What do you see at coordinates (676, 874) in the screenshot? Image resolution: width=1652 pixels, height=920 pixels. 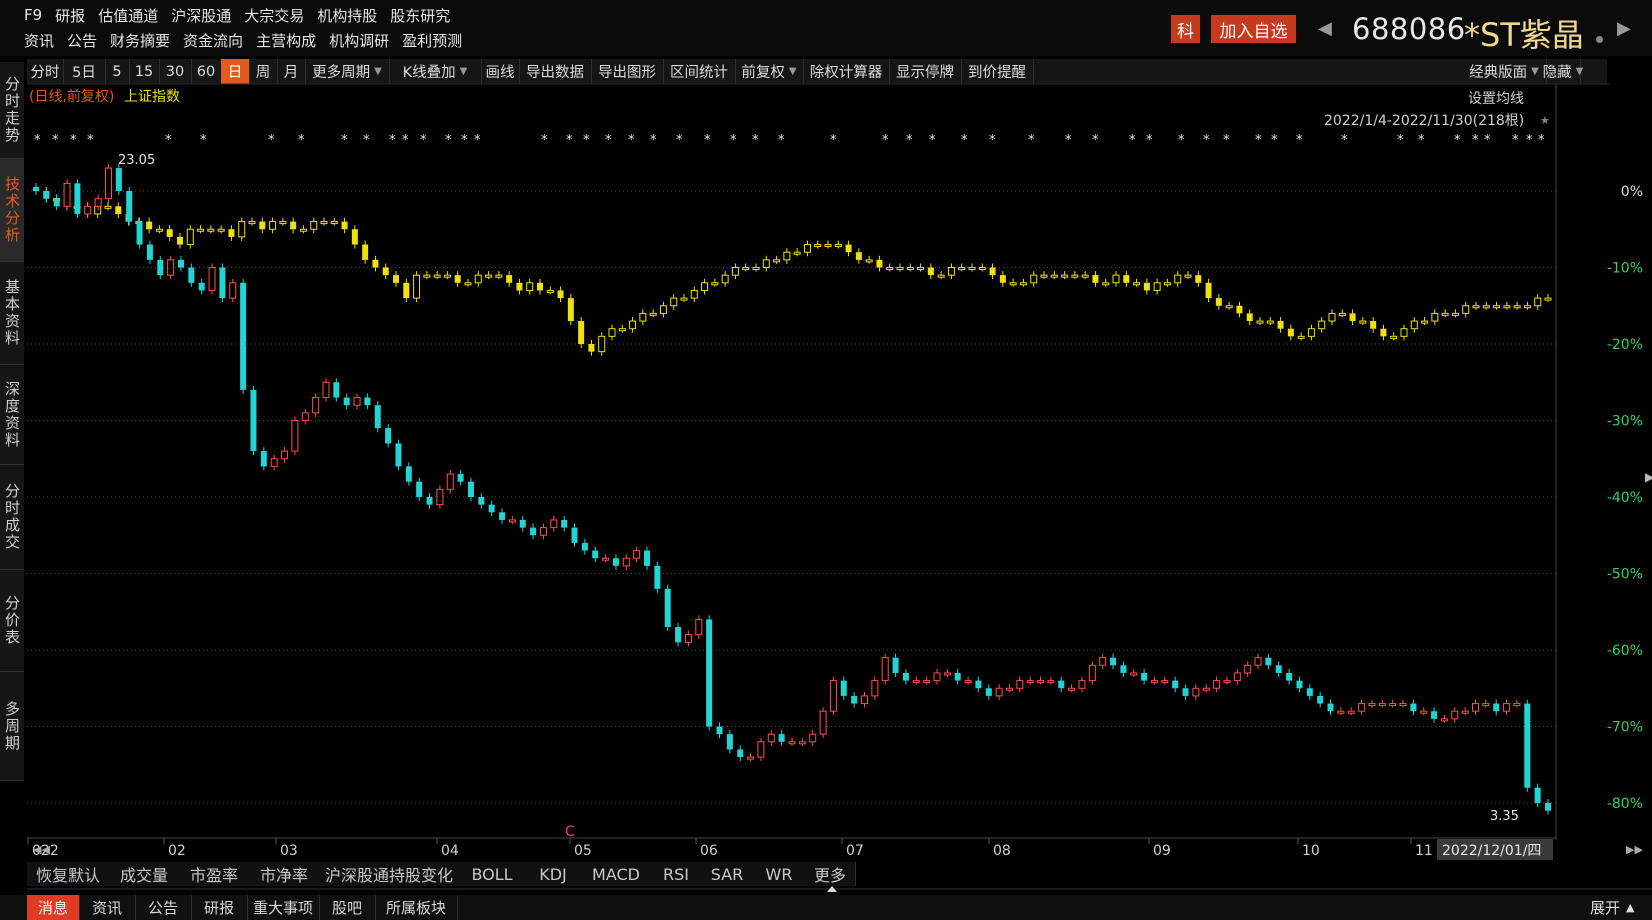 I see `indicator-tab: RSI` at bounding box center [676, 874].